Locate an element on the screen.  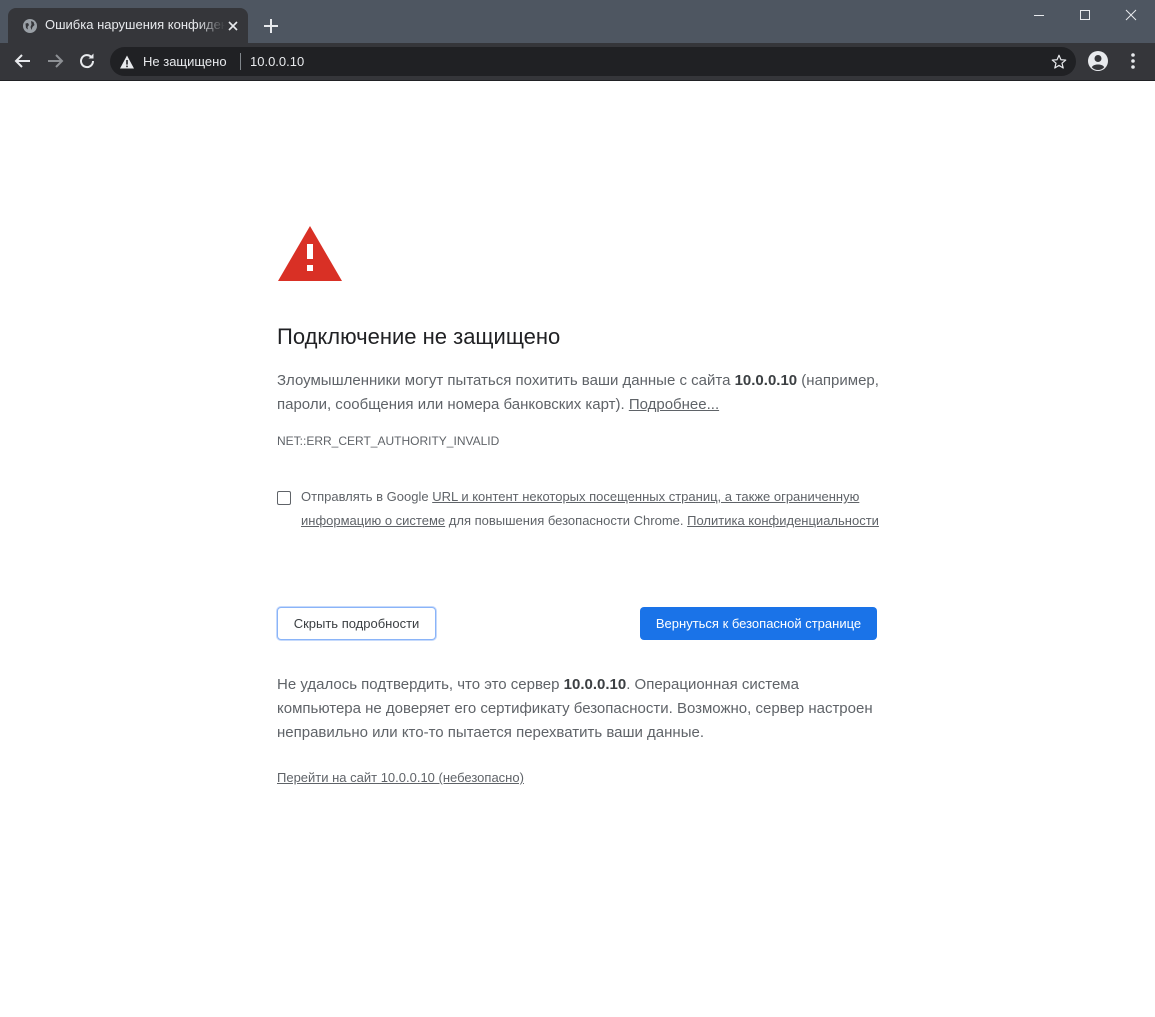
url-text: 10.0.0.10 is located at coordinates (277, 61).